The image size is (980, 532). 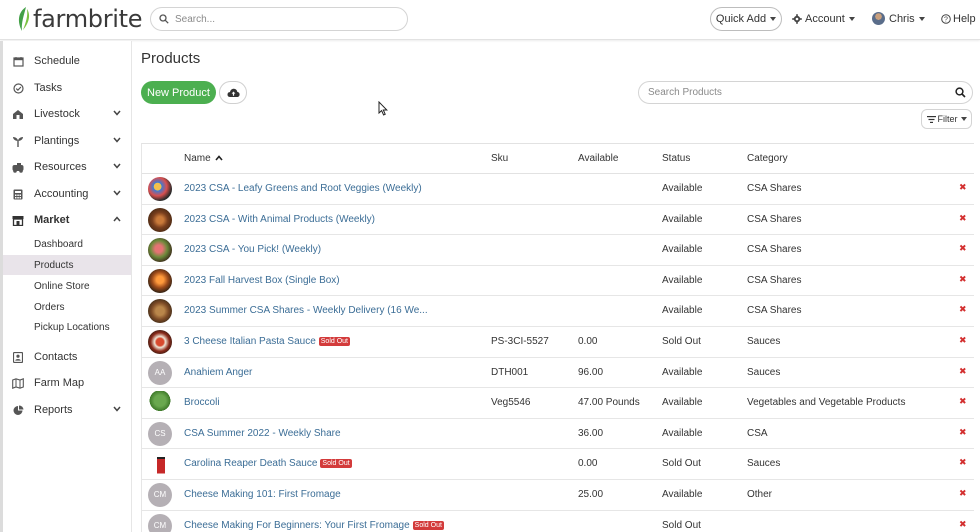 What do you see at coordinates (24, 19) in the screenshot?
I see `leaf-logo-icon` at bounding box center [24, 19].